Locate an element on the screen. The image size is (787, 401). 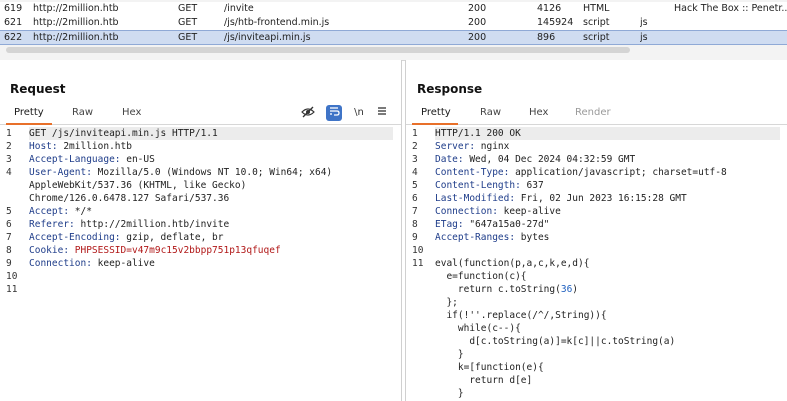
header-key: Content-Length: is located at coordinates (478, 185).